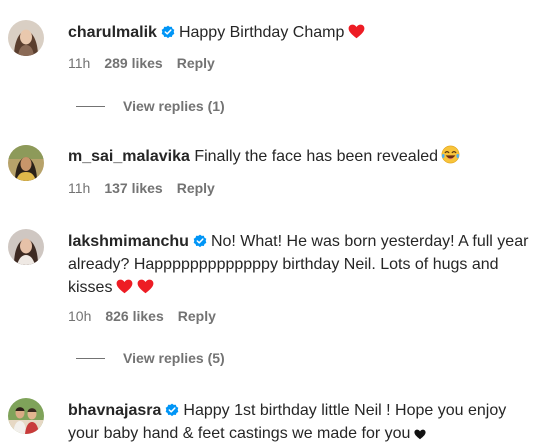  What do you see at coordinates (133, 188) in the screenshot?
I see `comment-likes: 137 likes` at bounding box center [133, 188].